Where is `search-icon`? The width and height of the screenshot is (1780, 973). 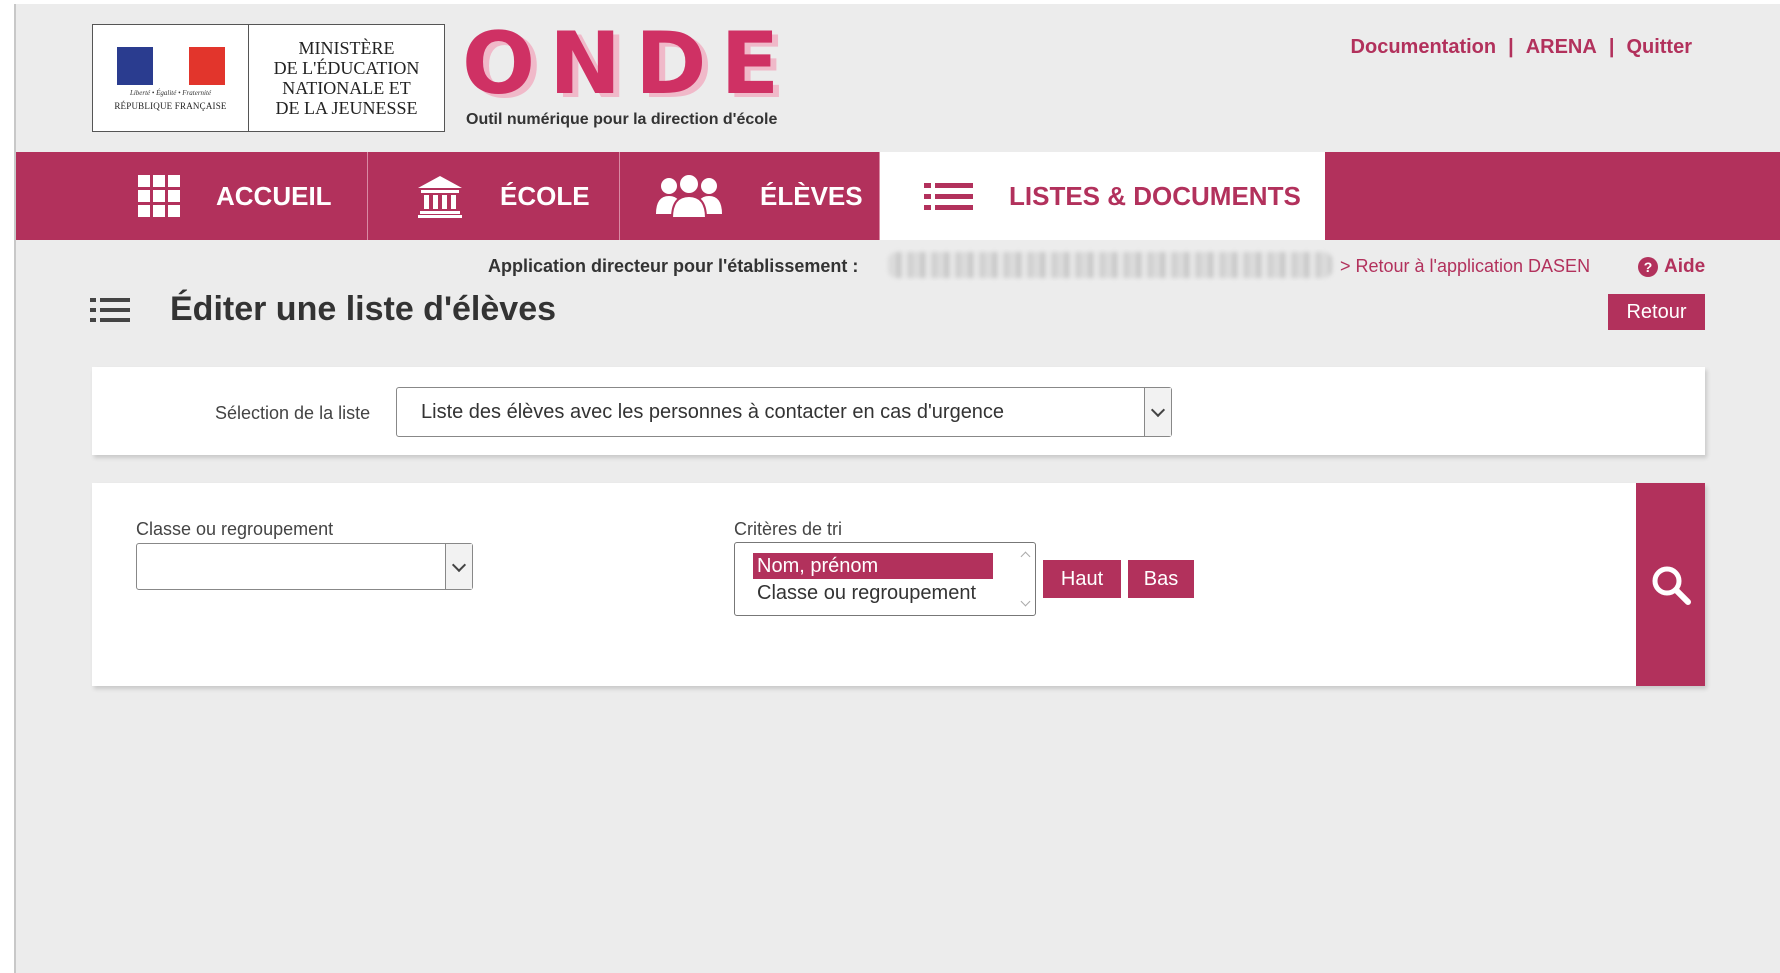
search-icon is located at coordinates (1671, 585).